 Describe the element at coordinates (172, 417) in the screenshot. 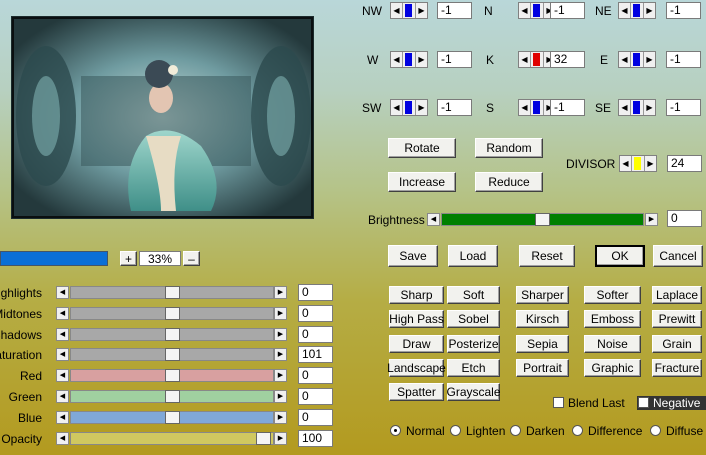

I see `adjust-blue-thumb` at that location.